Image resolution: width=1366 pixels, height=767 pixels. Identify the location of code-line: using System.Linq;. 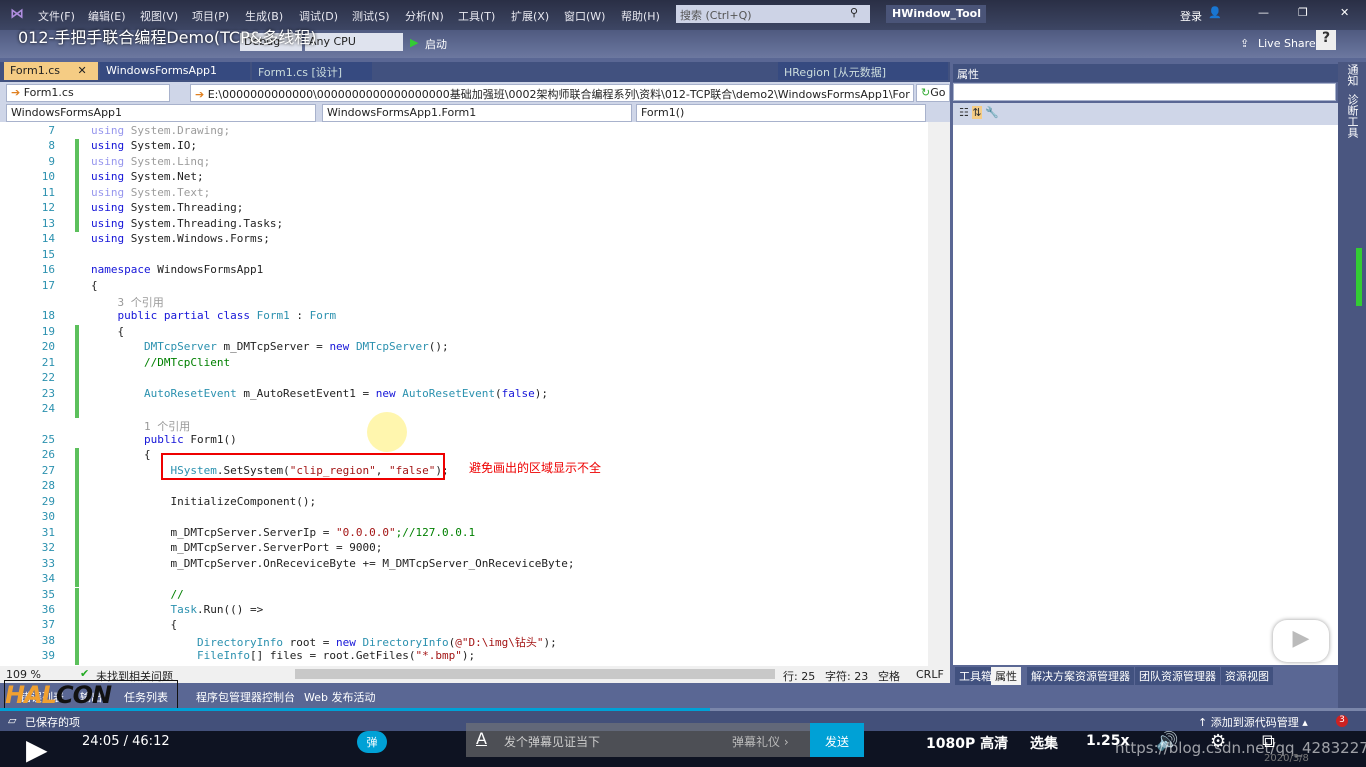
(150, 161).